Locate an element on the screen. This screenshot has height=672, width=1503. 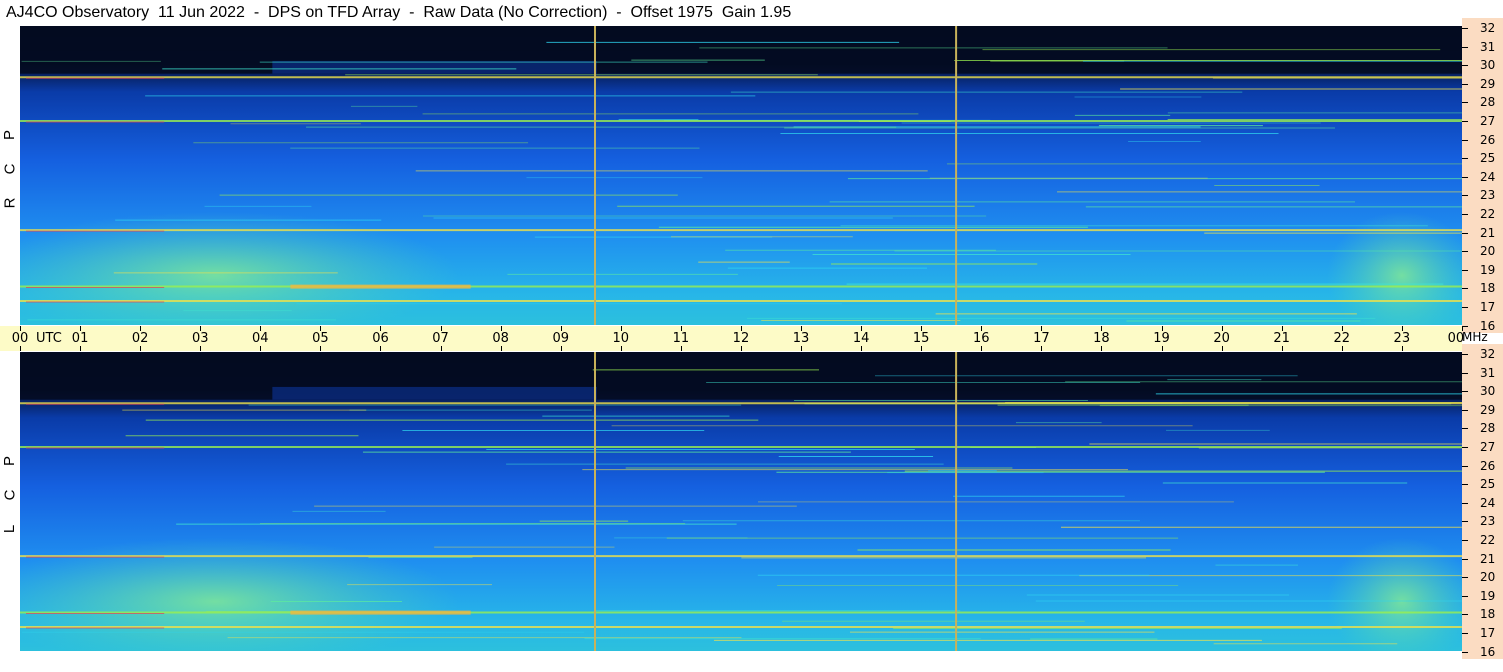
rcp-panel-label: RCP is located at coordinates (10, 169).